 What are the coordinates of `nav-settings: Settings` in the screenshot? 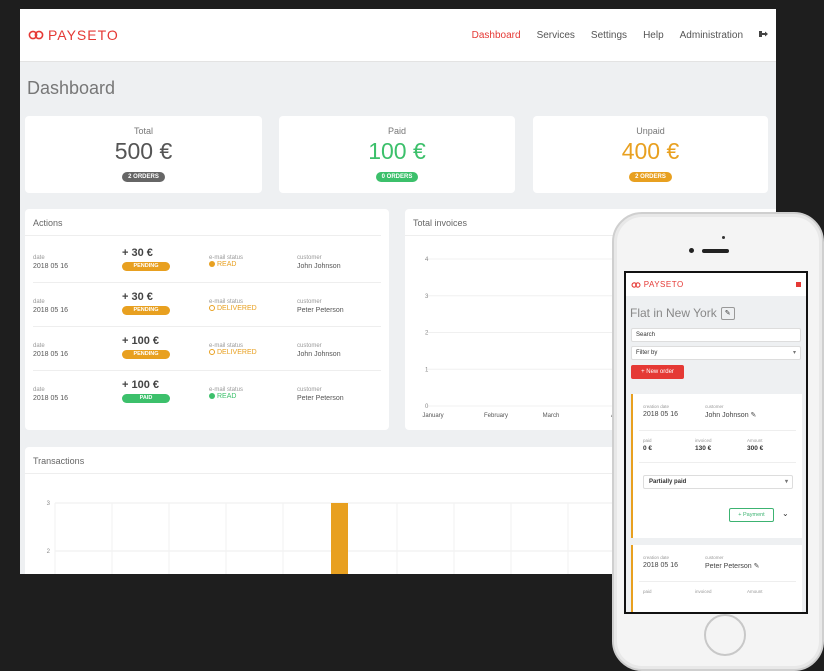 It's located at (609, 35).